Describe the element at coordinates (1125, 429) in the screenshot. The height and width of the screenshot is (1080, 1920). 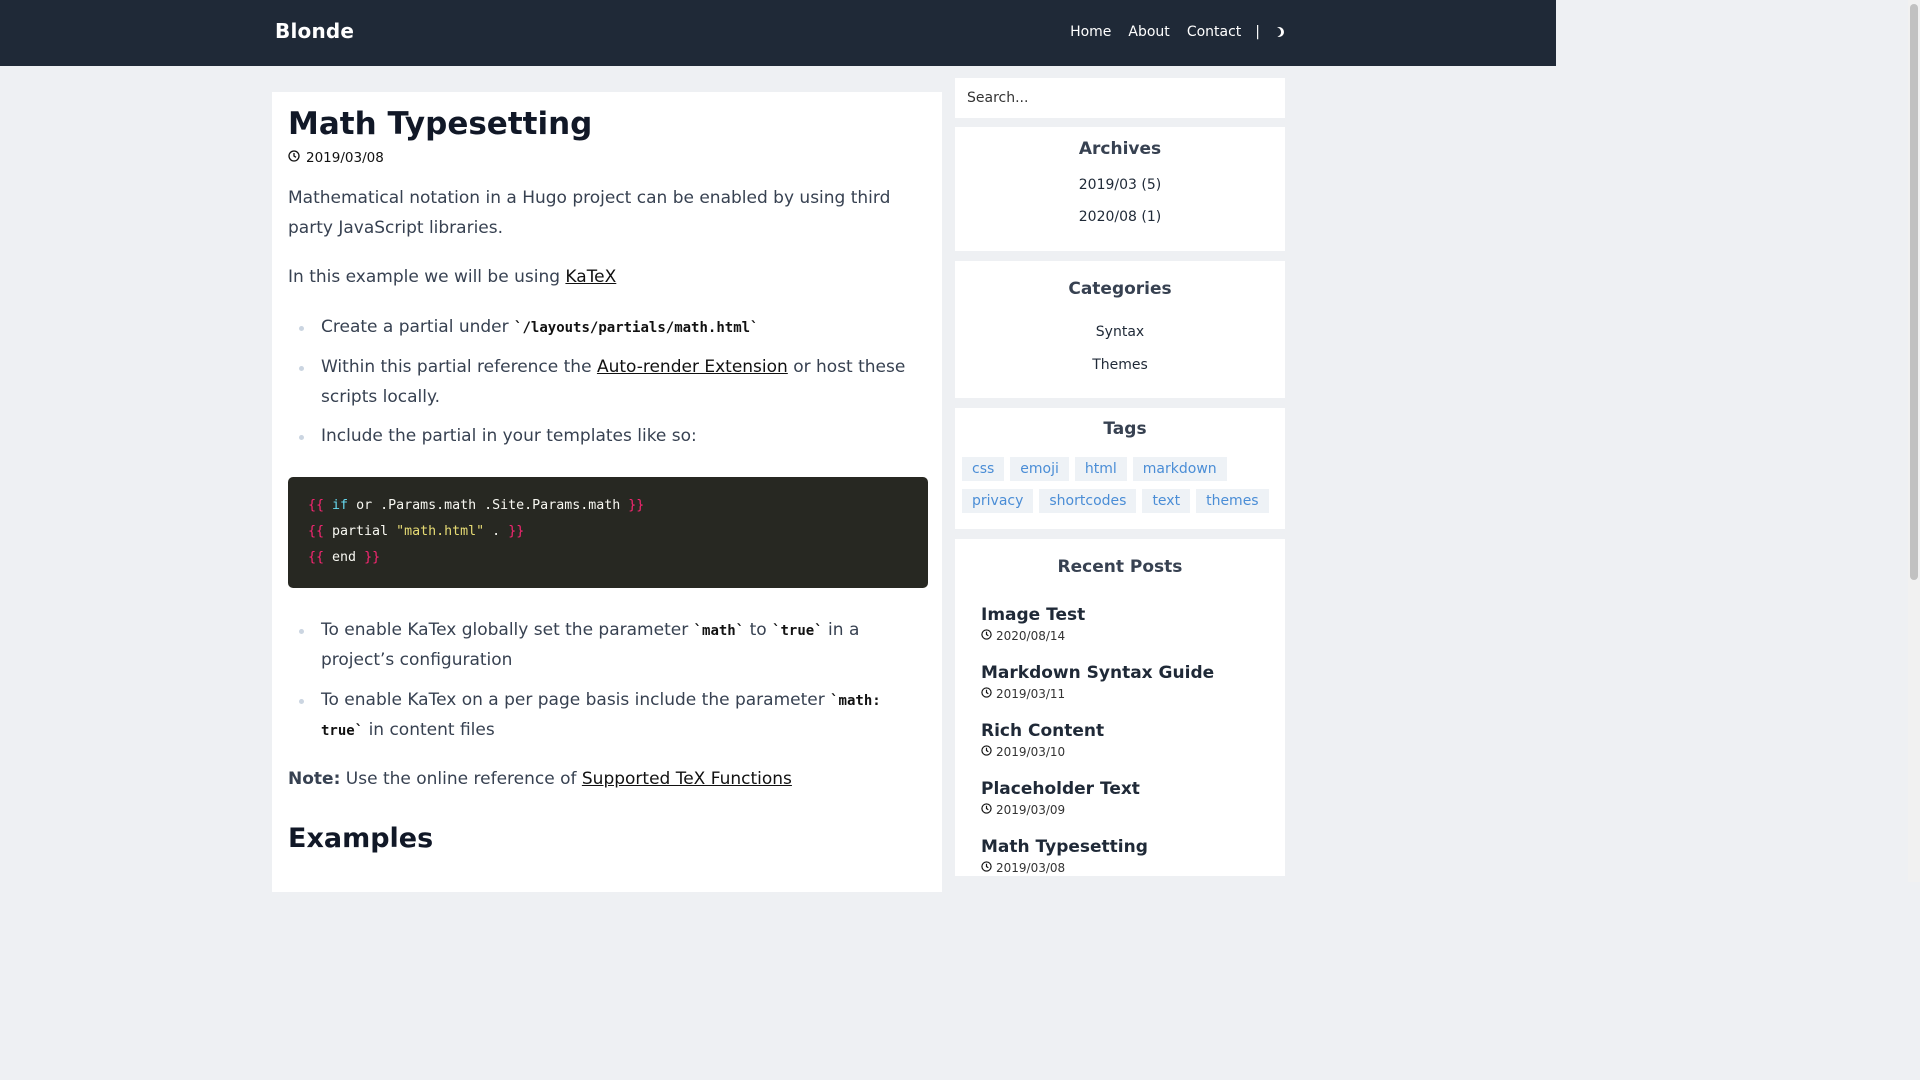
I see `tags-title: Tags` at that location.